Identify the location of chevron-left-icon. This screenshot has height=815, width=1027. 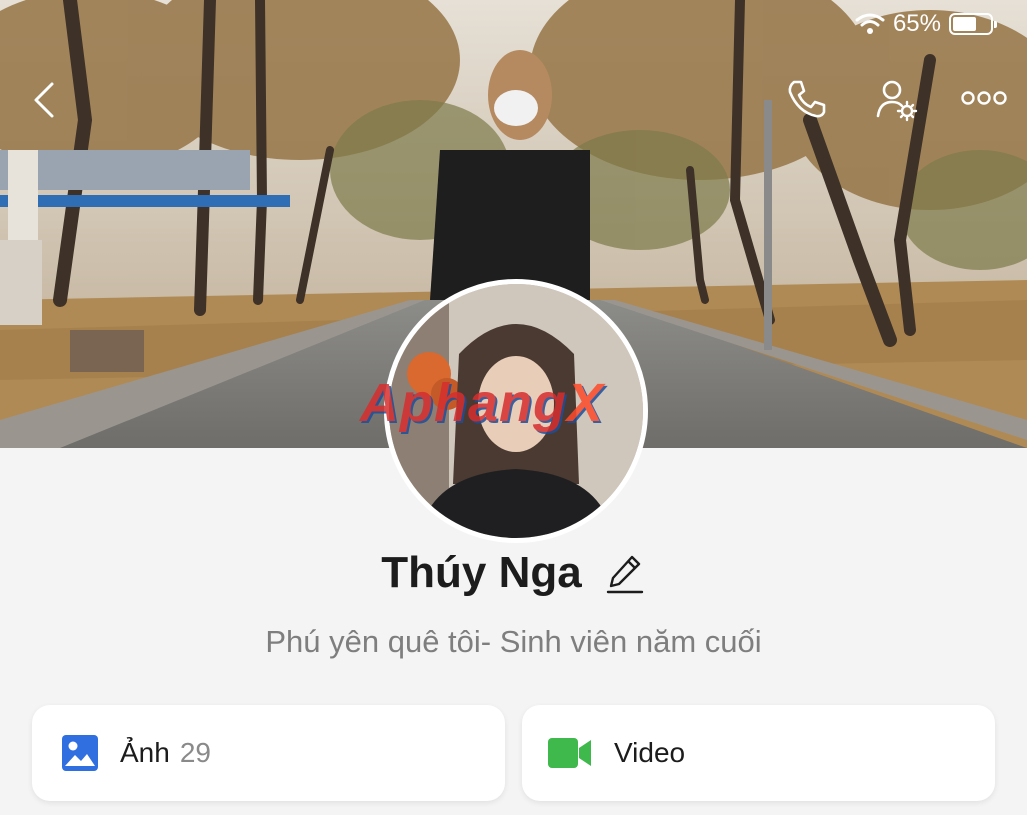
(44, 100).